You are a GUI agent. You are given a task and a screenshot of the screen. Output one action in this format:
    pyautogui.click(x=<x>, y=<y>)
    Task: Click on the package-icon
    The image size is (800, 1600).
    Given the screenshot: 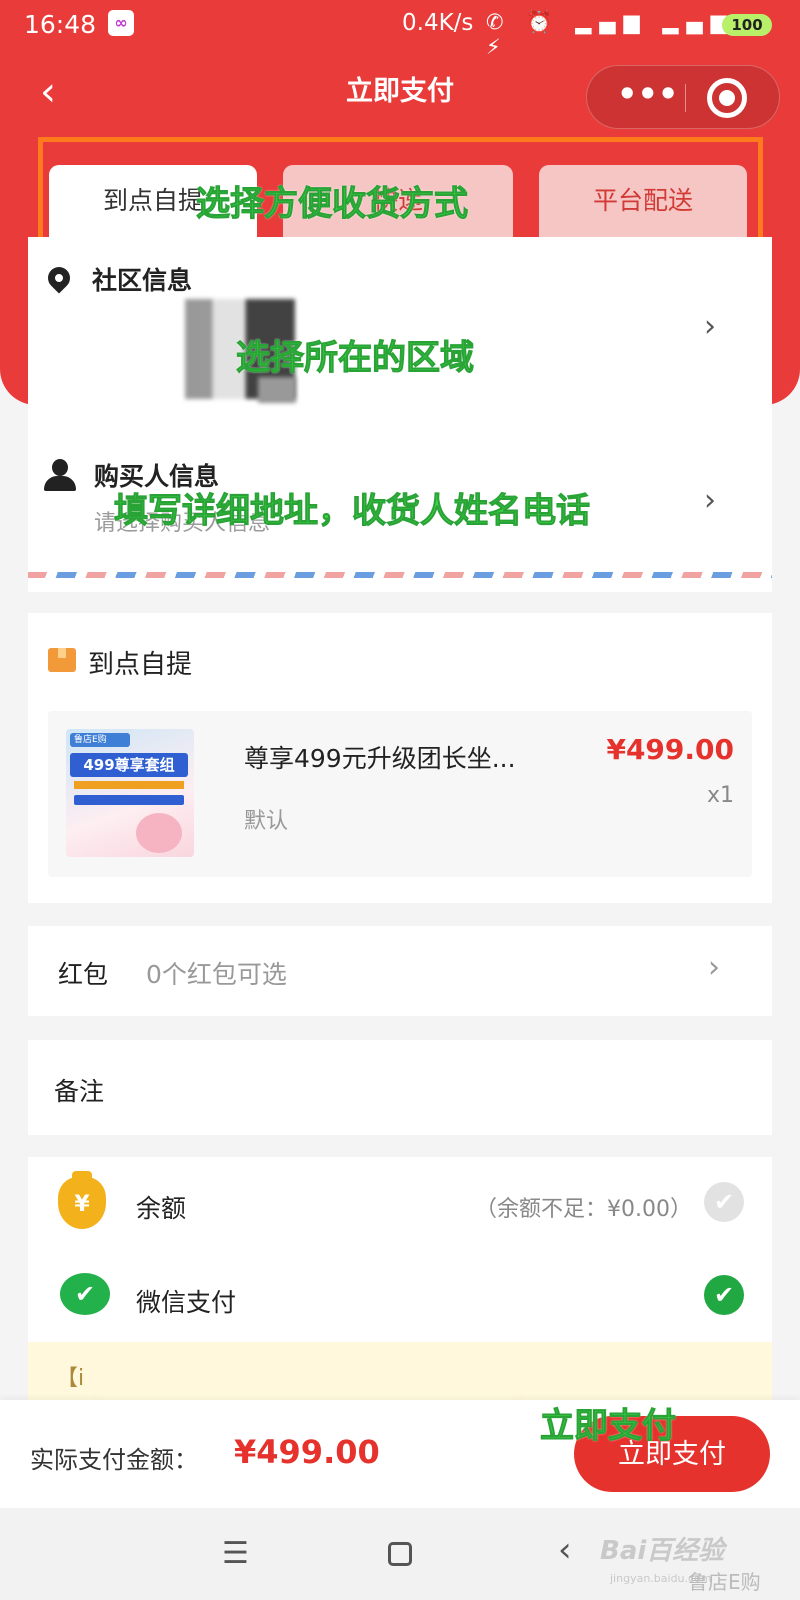 What is the action you would take?
    pyautogui.click(x=62, y=660)
    